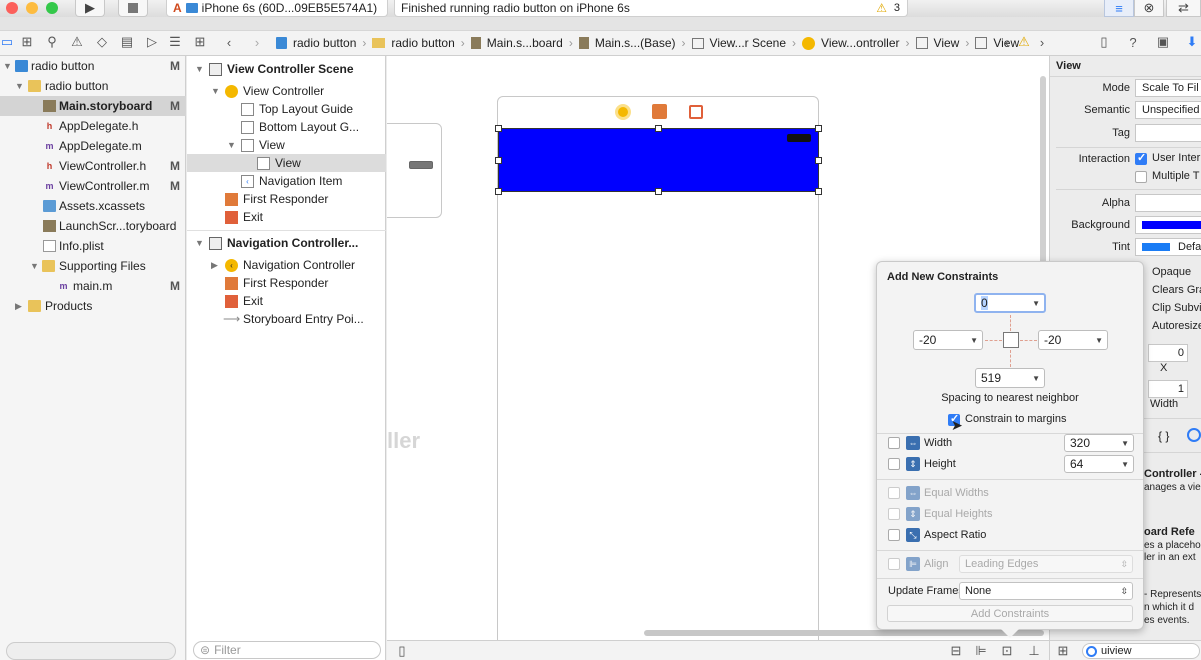 The width and height of the screenshot is (1201, 660). What do you see at coordinates (93, 226) in the screenshot?
I see `list-item: LaunchScr...toryboard` at bounding box center [93, 226].